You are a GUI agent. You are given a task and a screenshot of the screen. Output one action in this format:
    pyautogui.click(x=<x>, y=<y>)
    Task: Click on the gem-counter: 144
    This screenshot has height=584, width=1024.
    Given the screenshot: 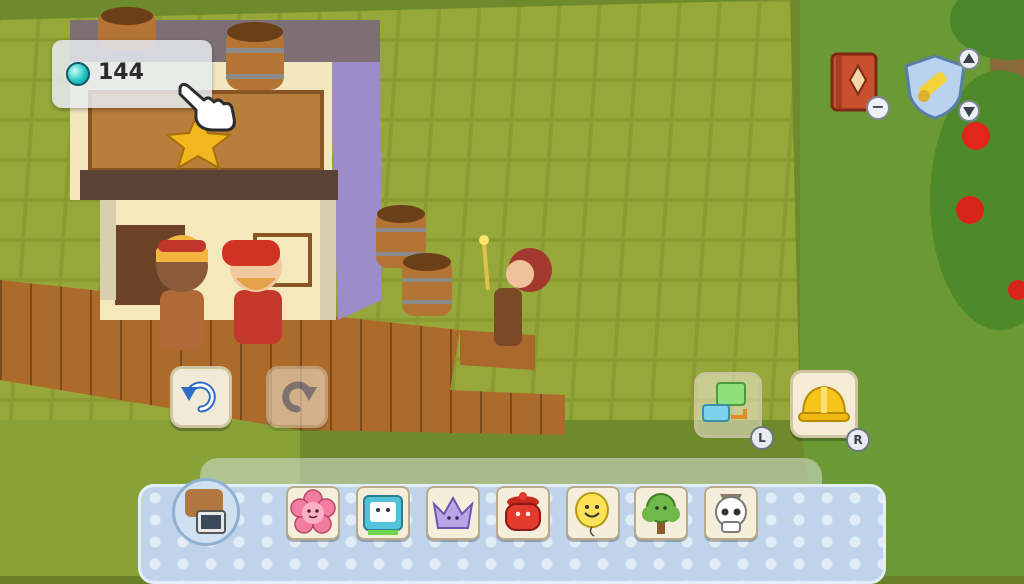 What is the action you would take?
    pyautogui.click(x=144, y=86)
    